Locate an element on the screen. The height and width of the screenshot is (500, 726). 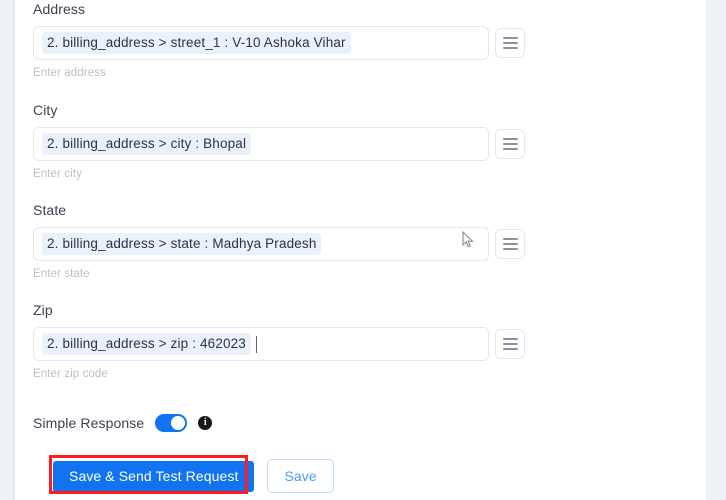
hamburger-icon-state is located at coordinates (510, 244).